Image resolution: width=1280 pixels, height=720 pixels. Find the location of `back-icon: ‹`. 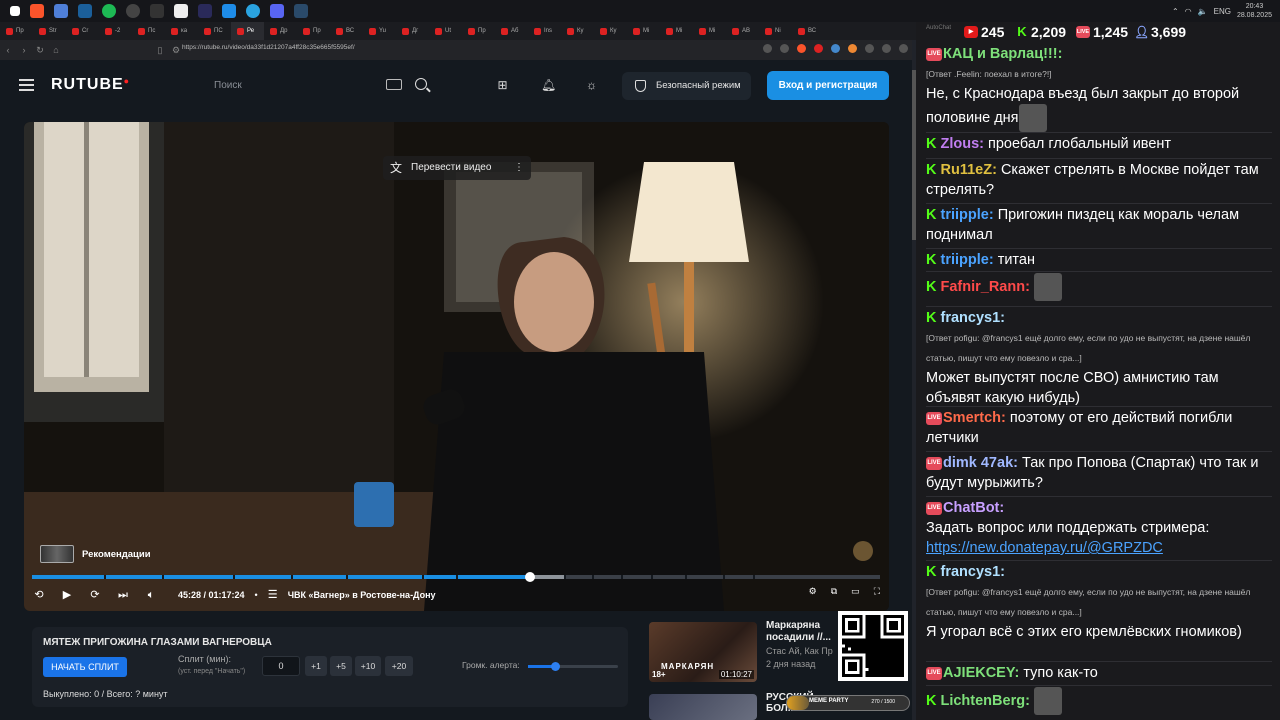

back-icon: ‹ is located at coordinates (8, 50).